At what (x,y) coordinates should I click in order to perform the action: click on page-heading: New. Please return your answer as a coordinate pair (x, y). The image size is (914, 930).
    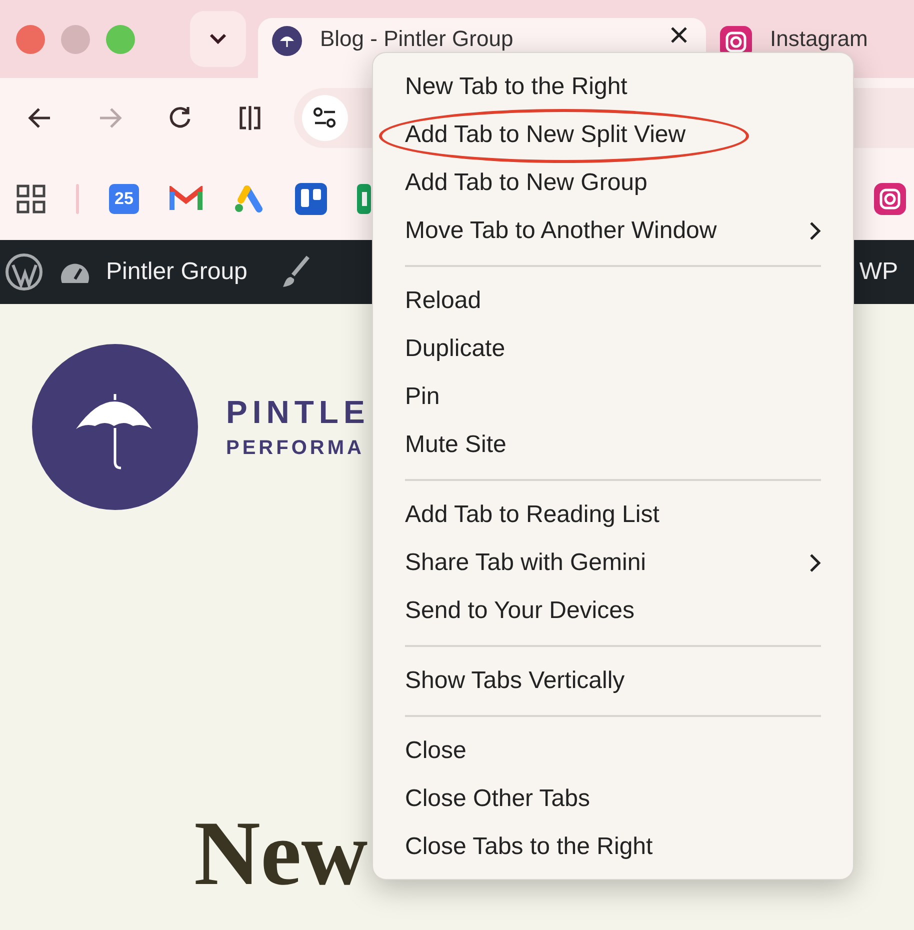
    Looking at the image, I should click on (281, 853).